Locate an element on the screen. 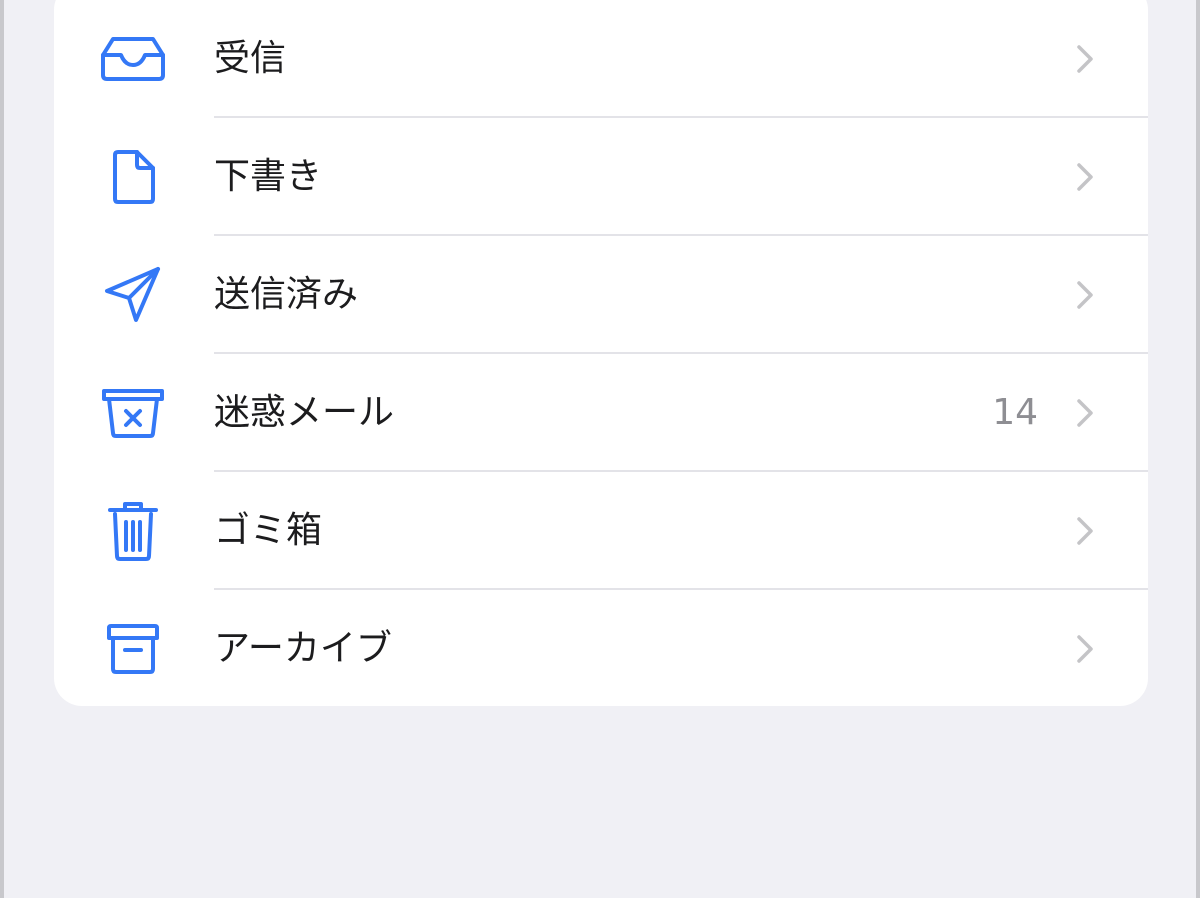  document-icon is located at coordinates (133, 177).